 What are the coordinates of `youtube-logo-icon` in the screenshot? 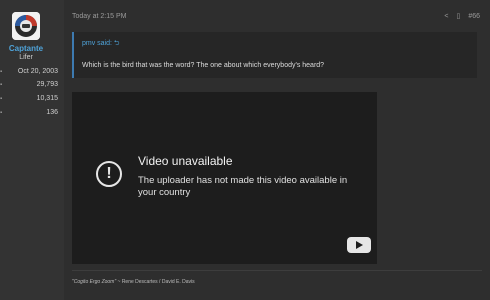 It's located at (359, 245).